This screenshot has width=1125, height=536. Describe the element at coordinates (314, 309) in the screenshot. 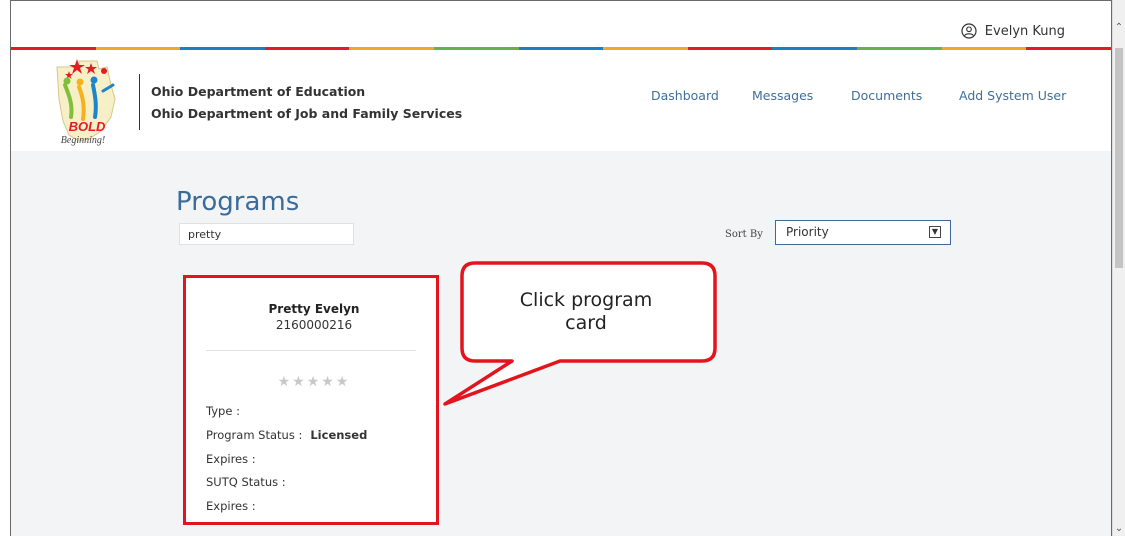

I see `program-name: Pretty Evelyn` at that location.